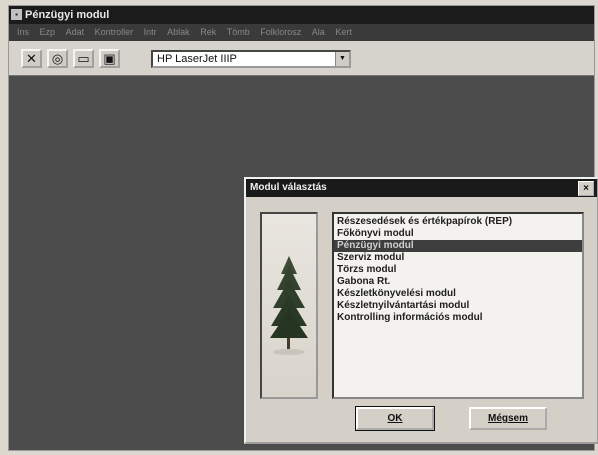 This screenshot has height=455, width=598. What do you see at coordinates (458, 282) in the screenshot?
I see `list-item: Gabona Rt.` at bounding box center [458, 282].